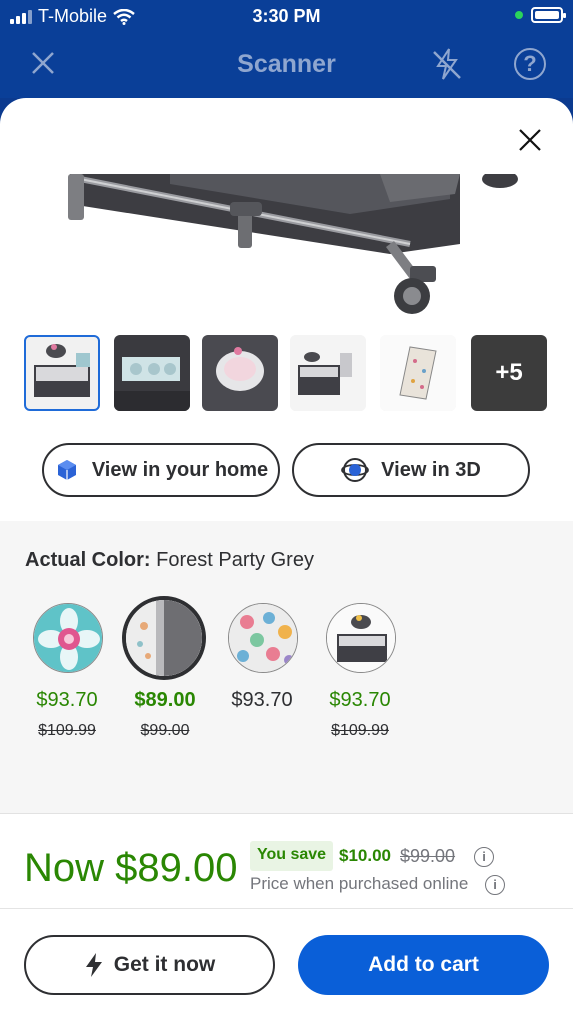 The image size is (573, 1020). Describe the element at coordinates (131, 868) in the screenshot. I see `current-price: Now $89.00` at that location.